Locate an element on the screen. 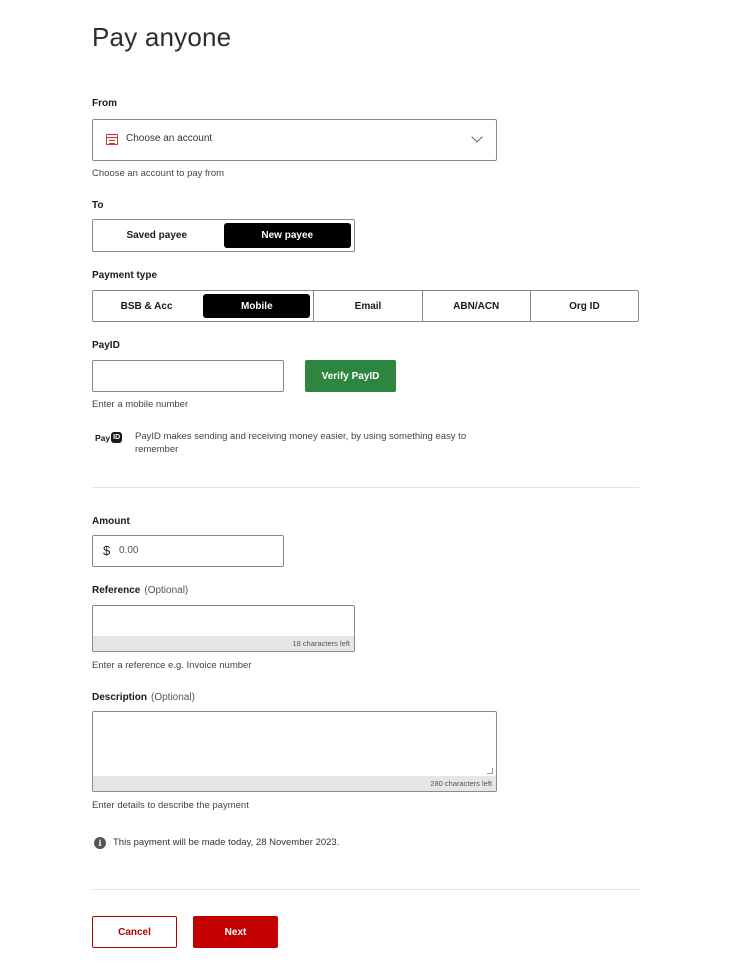 Image resolution: width=746 pixels, height=969 pixels. description-label: Description (Optional) is located at coordinates (143, 697).